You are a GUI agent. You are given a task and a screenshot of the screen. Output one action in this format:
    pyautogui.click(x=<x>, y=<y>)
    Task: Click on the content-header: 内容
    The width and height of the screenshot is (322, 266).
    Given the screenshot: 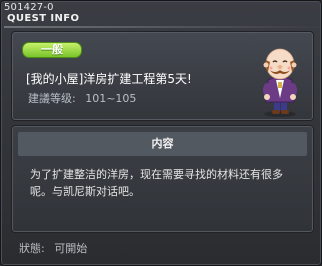 What is the action you would take?
    pyautogui.click(x=162, y=144)
    